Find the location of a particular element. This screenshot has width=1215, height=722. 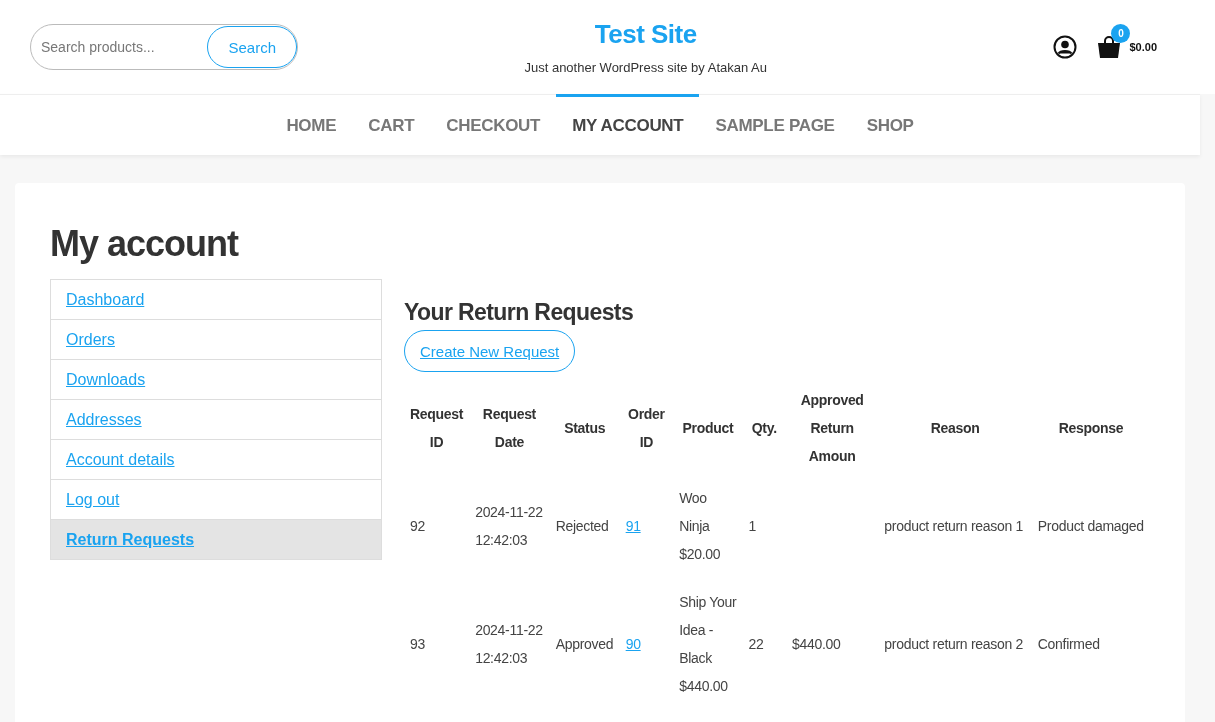

table-cell-text: 22 is located at coordinates (756, 644).